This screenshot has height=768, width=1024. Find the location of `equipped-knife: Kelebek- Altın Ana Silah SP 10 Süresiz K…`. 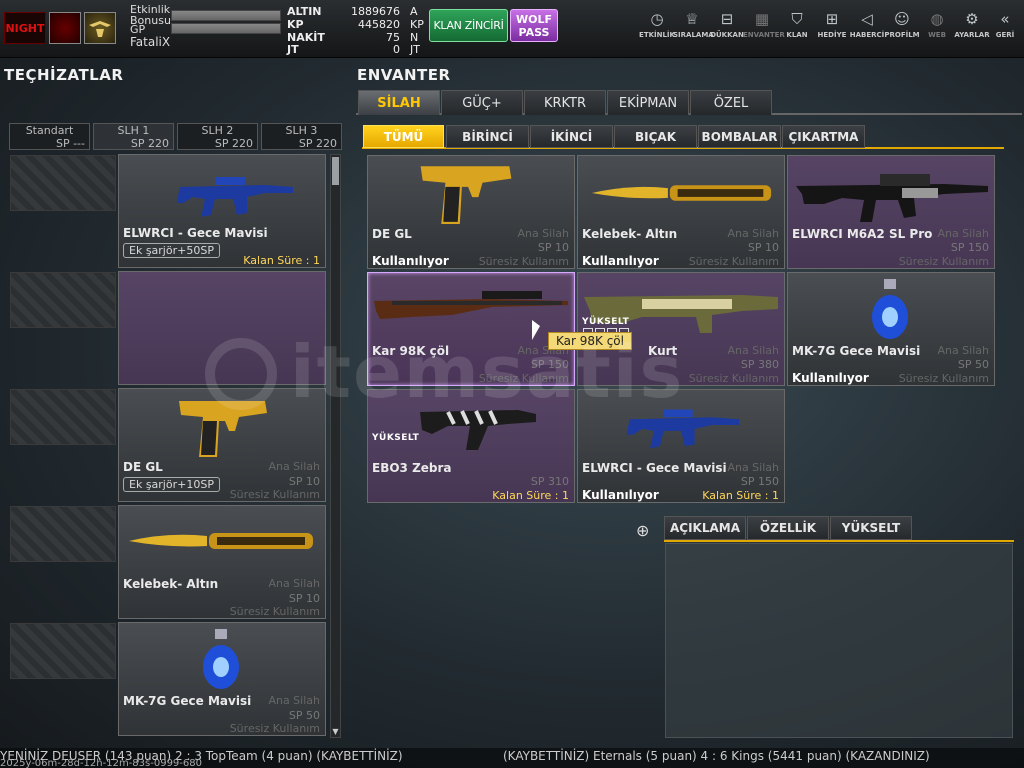

equipped-knife: Kelebek- Altın Ana Silah SP 10 Süresiz K… is located at coordinates (222, 562).